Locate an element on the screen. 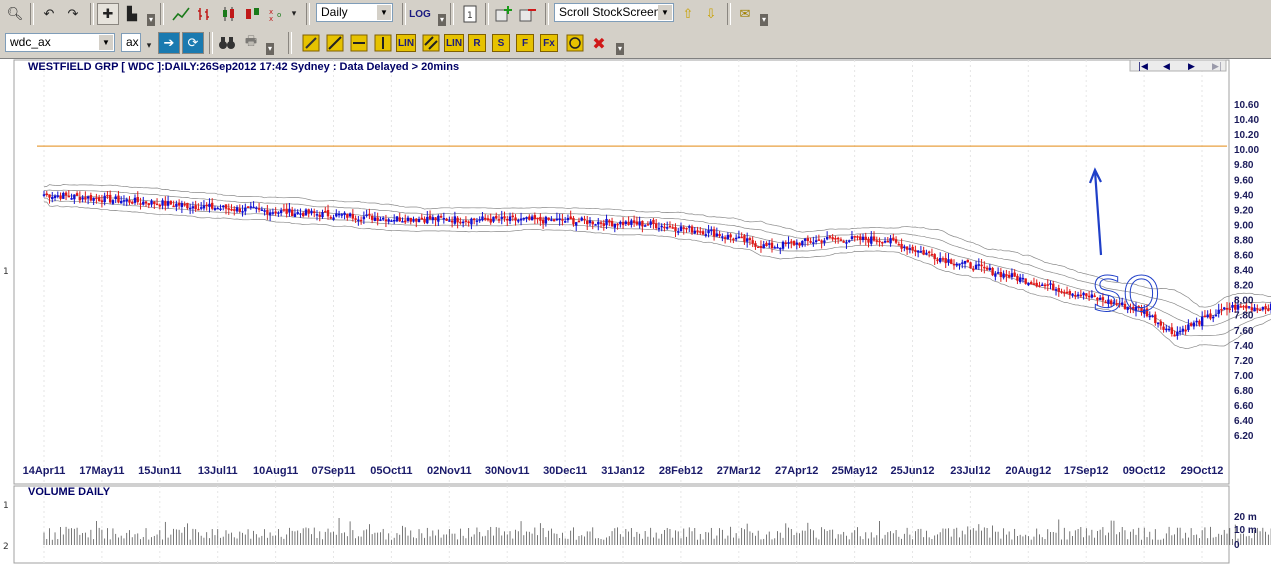 The width and height of the screenshot is (1271, 564). f-tool-button: F is located at coordinates (525, 43).